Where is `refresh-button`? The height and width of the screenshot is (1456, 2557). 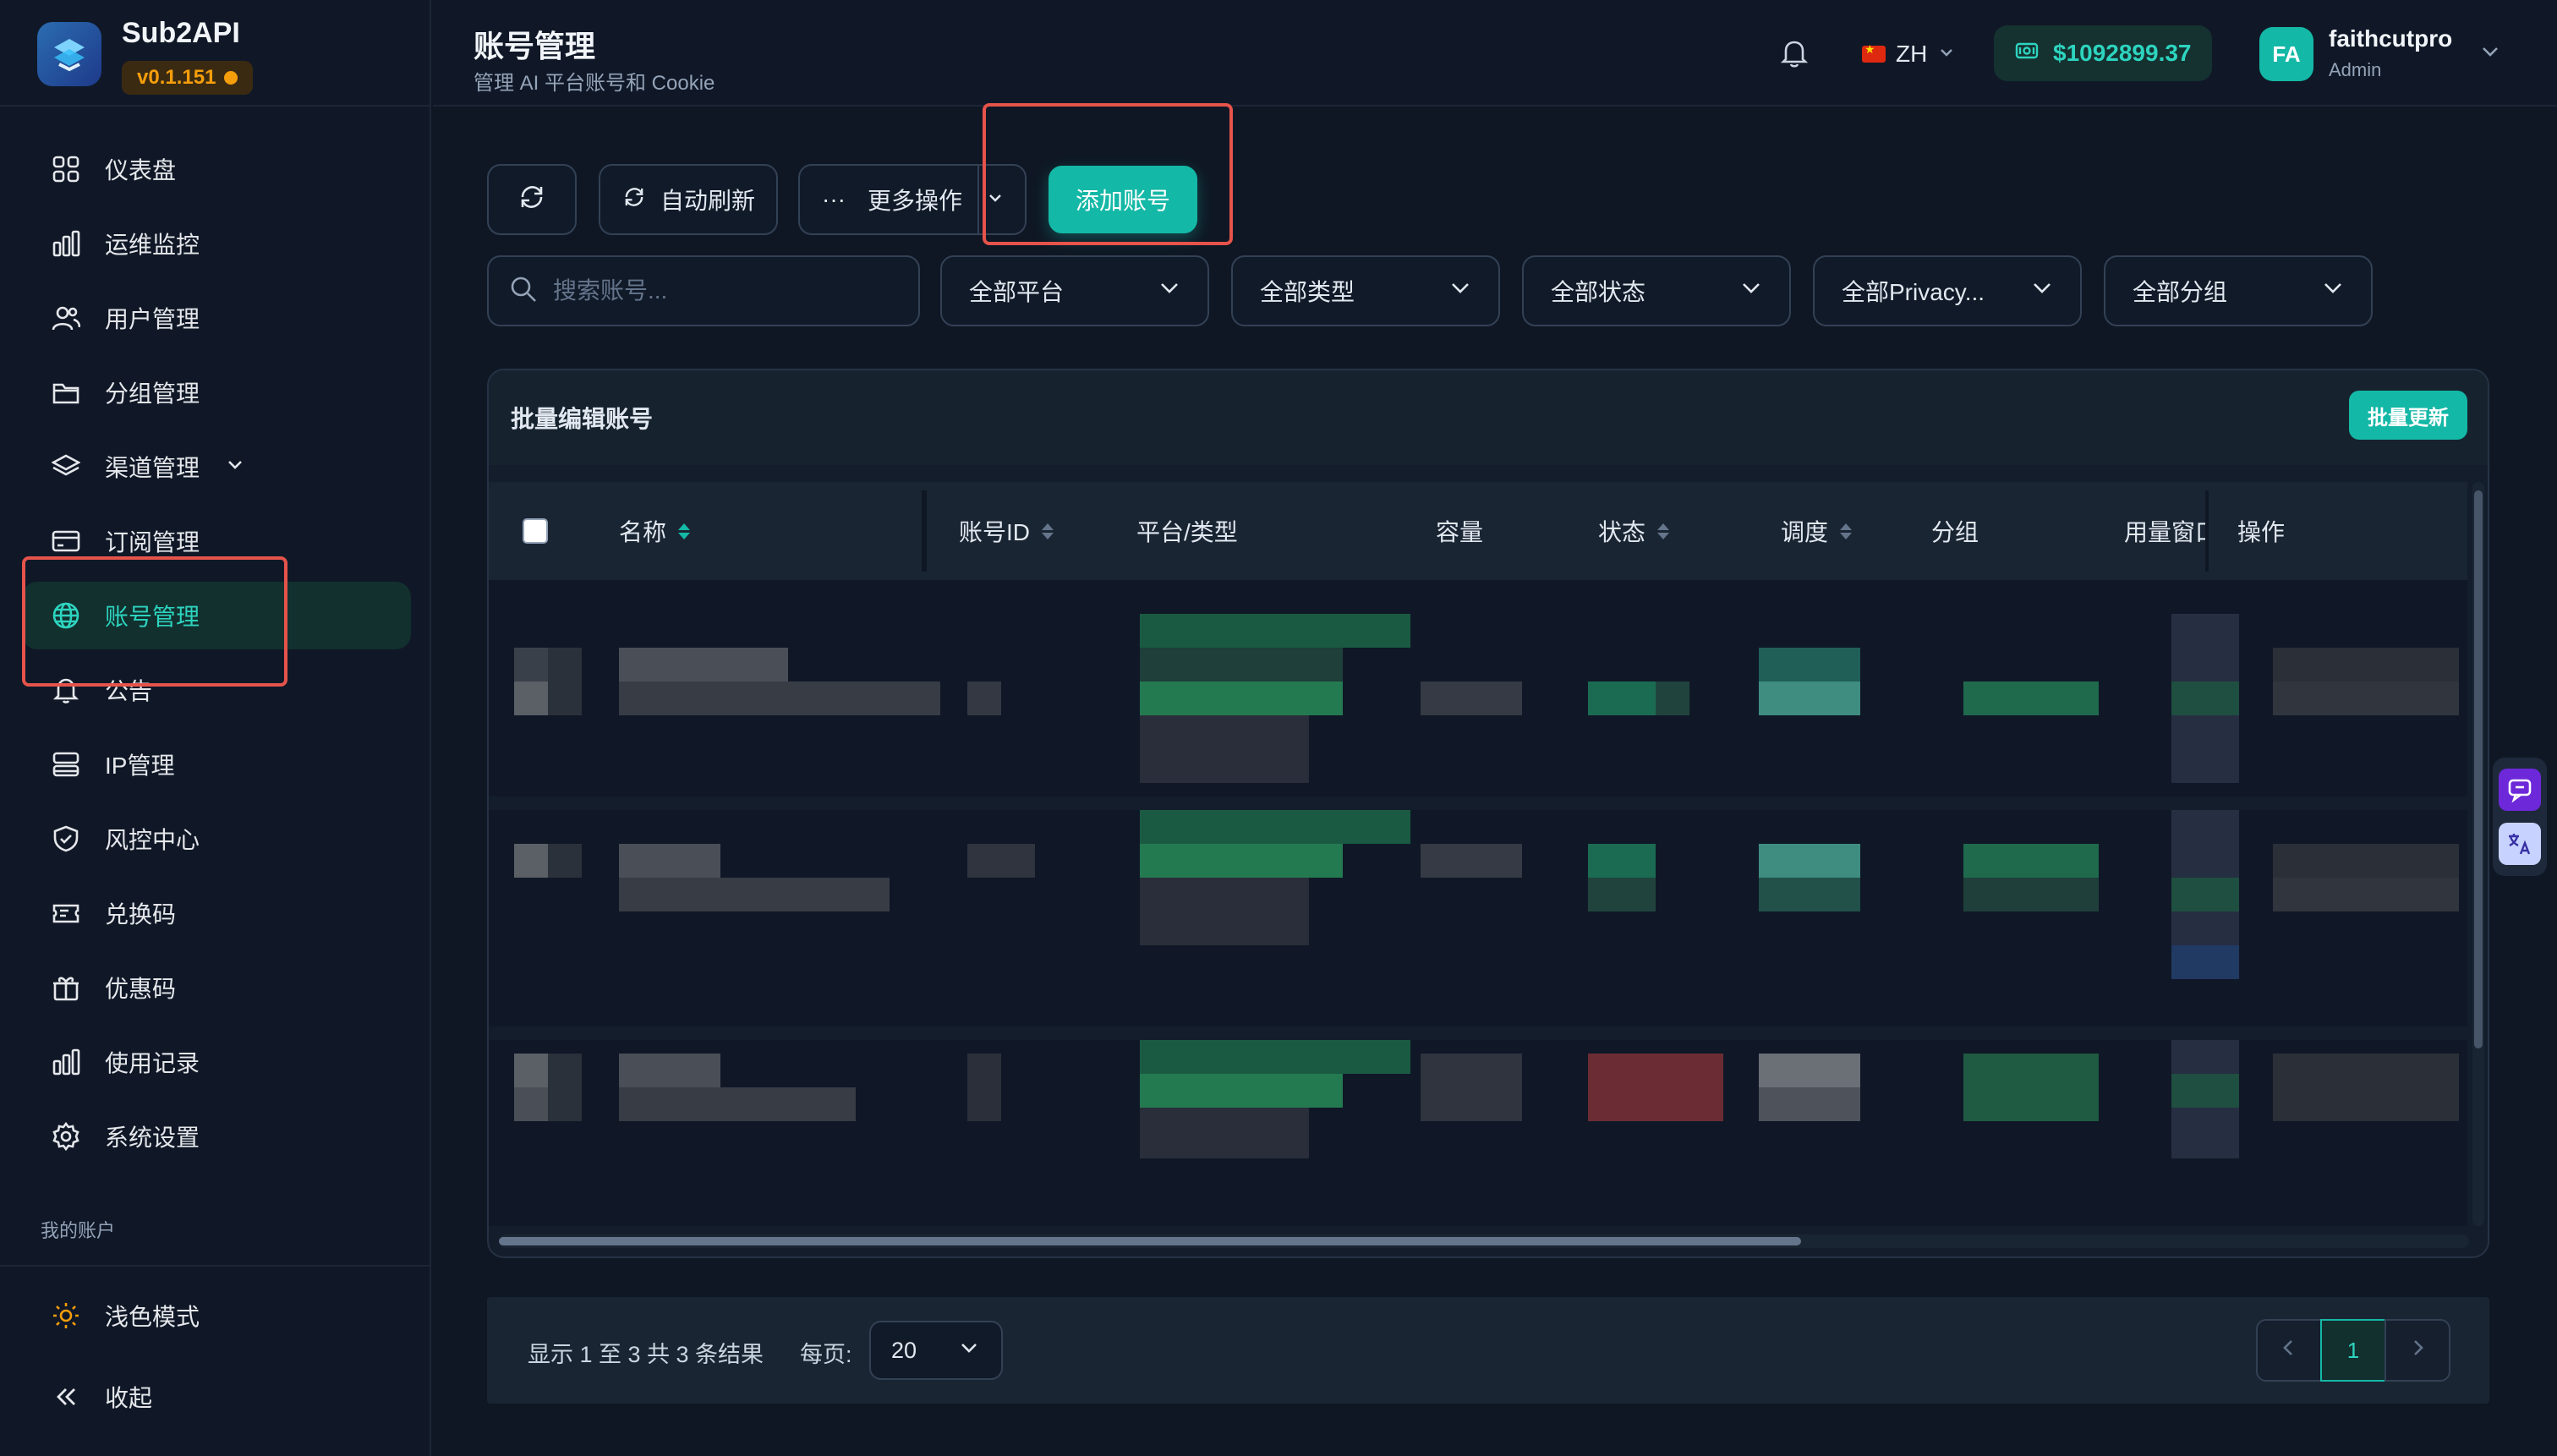 refresh-button is located at coordinates (532, 199).